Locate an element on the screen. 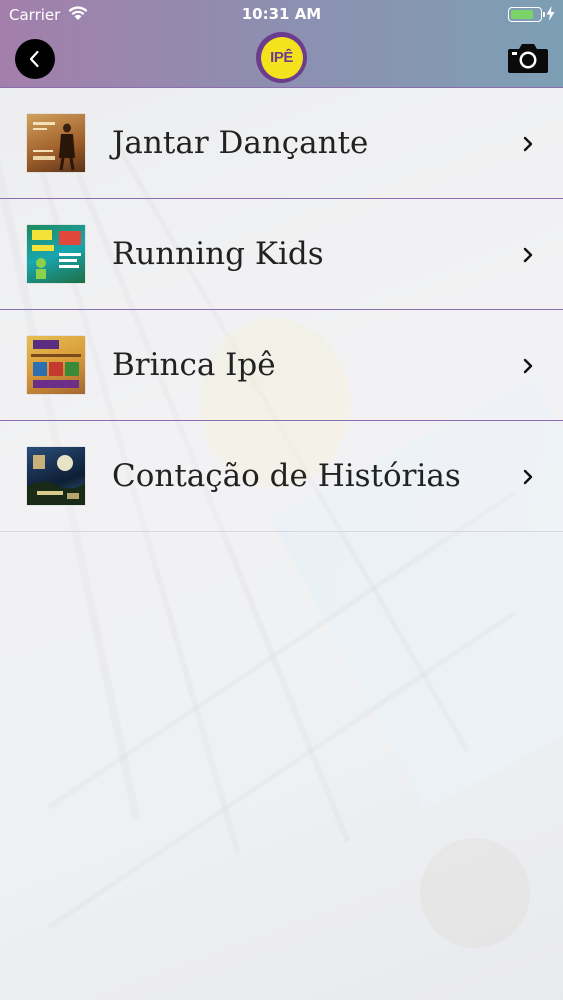 Image resolution: width=563 pixels, height=1000 pixels. event-title: Running Kids is located at coordinates (218, 254).